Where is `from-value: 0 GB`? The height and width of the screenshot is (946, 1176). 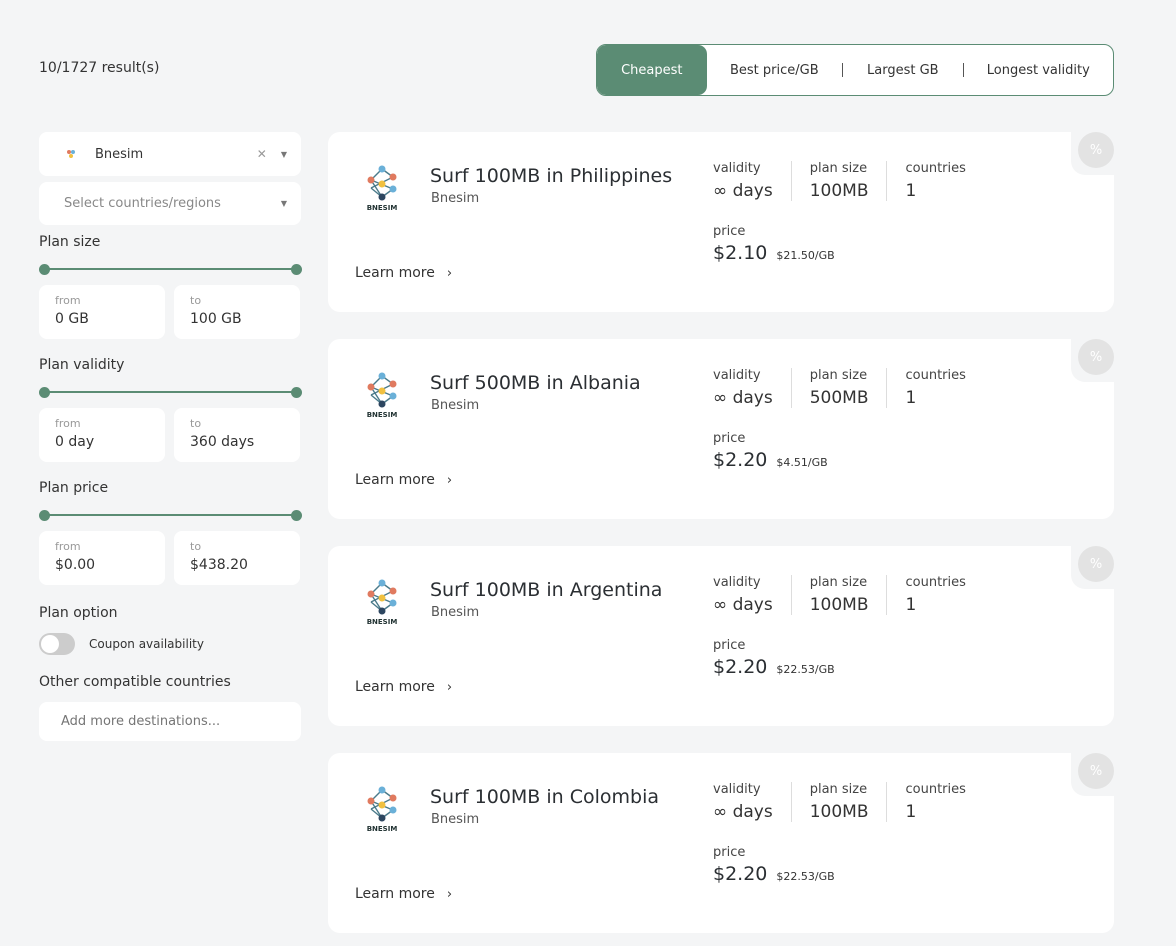
from-value: 0 GB is located at coordinates (72, 319).